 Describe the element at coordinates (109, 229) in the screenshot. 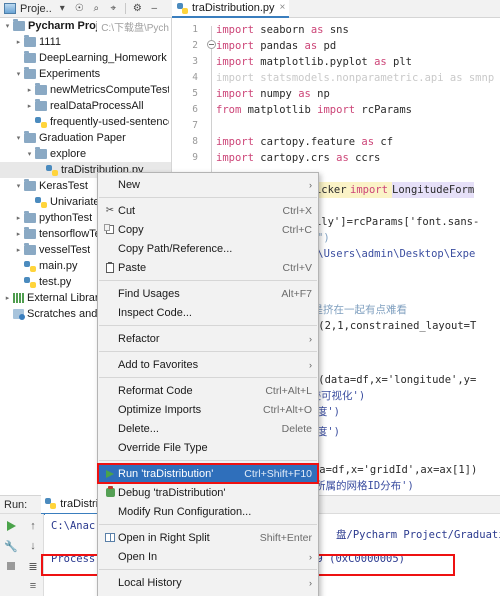

I see `copy-glyph` at that location.